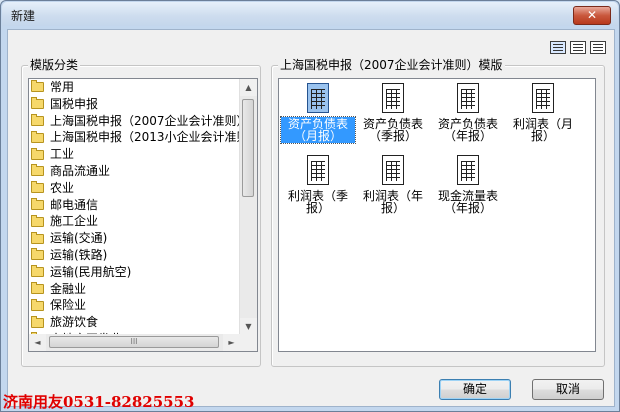 The height and width of the screenshot is (412, 620). Describe the element at coordinates (80, 170) in the screenshot. I see `tree-item-label: 商品流通业` at that location.